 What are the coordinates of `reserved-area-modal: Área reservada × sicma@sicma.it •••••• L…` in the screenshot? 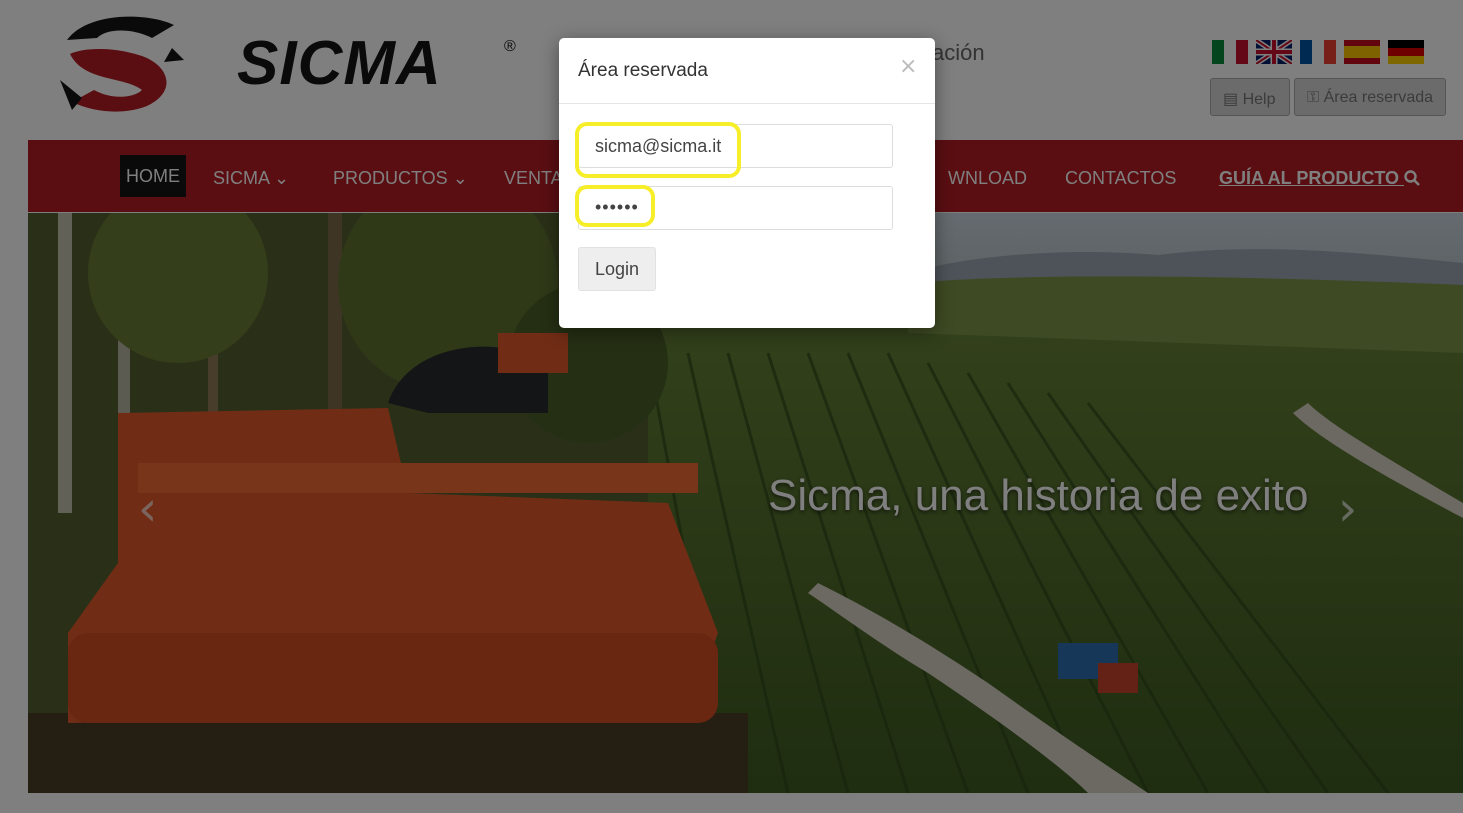 It's located at (747, 183).